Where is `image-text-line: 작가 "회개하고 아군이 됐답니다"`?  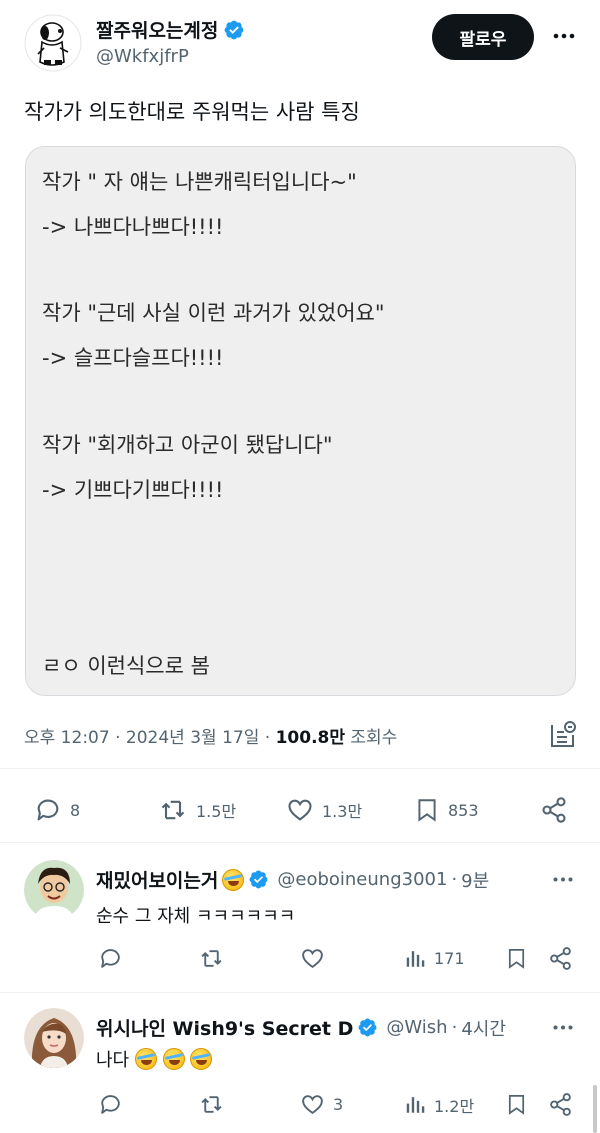 image-text-line: 작가 "회개하고 아군이 됐답니다" is located at coordinates (187, 445).